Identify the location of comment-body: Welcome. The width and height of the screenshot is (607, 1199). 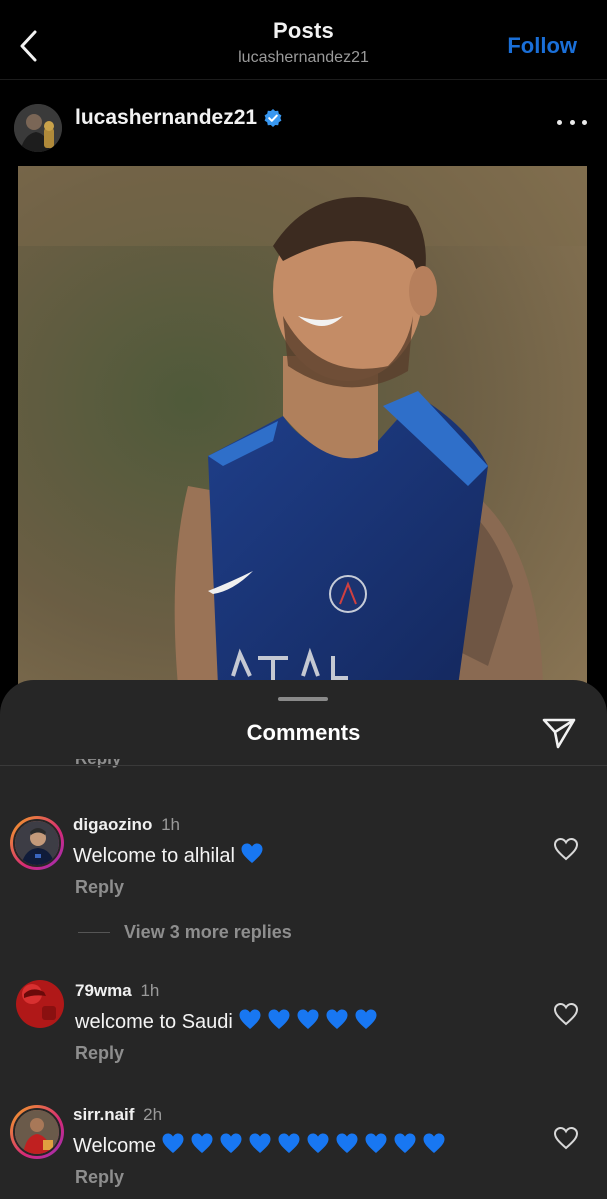
(114, 1145).